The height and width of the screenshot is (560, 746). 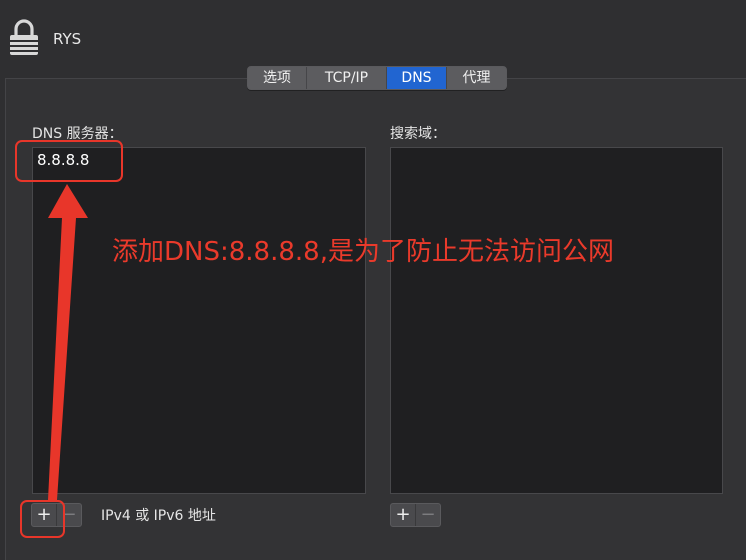 I want to click on search-domains-label: 搜索域：, so click(x=418, y=134).